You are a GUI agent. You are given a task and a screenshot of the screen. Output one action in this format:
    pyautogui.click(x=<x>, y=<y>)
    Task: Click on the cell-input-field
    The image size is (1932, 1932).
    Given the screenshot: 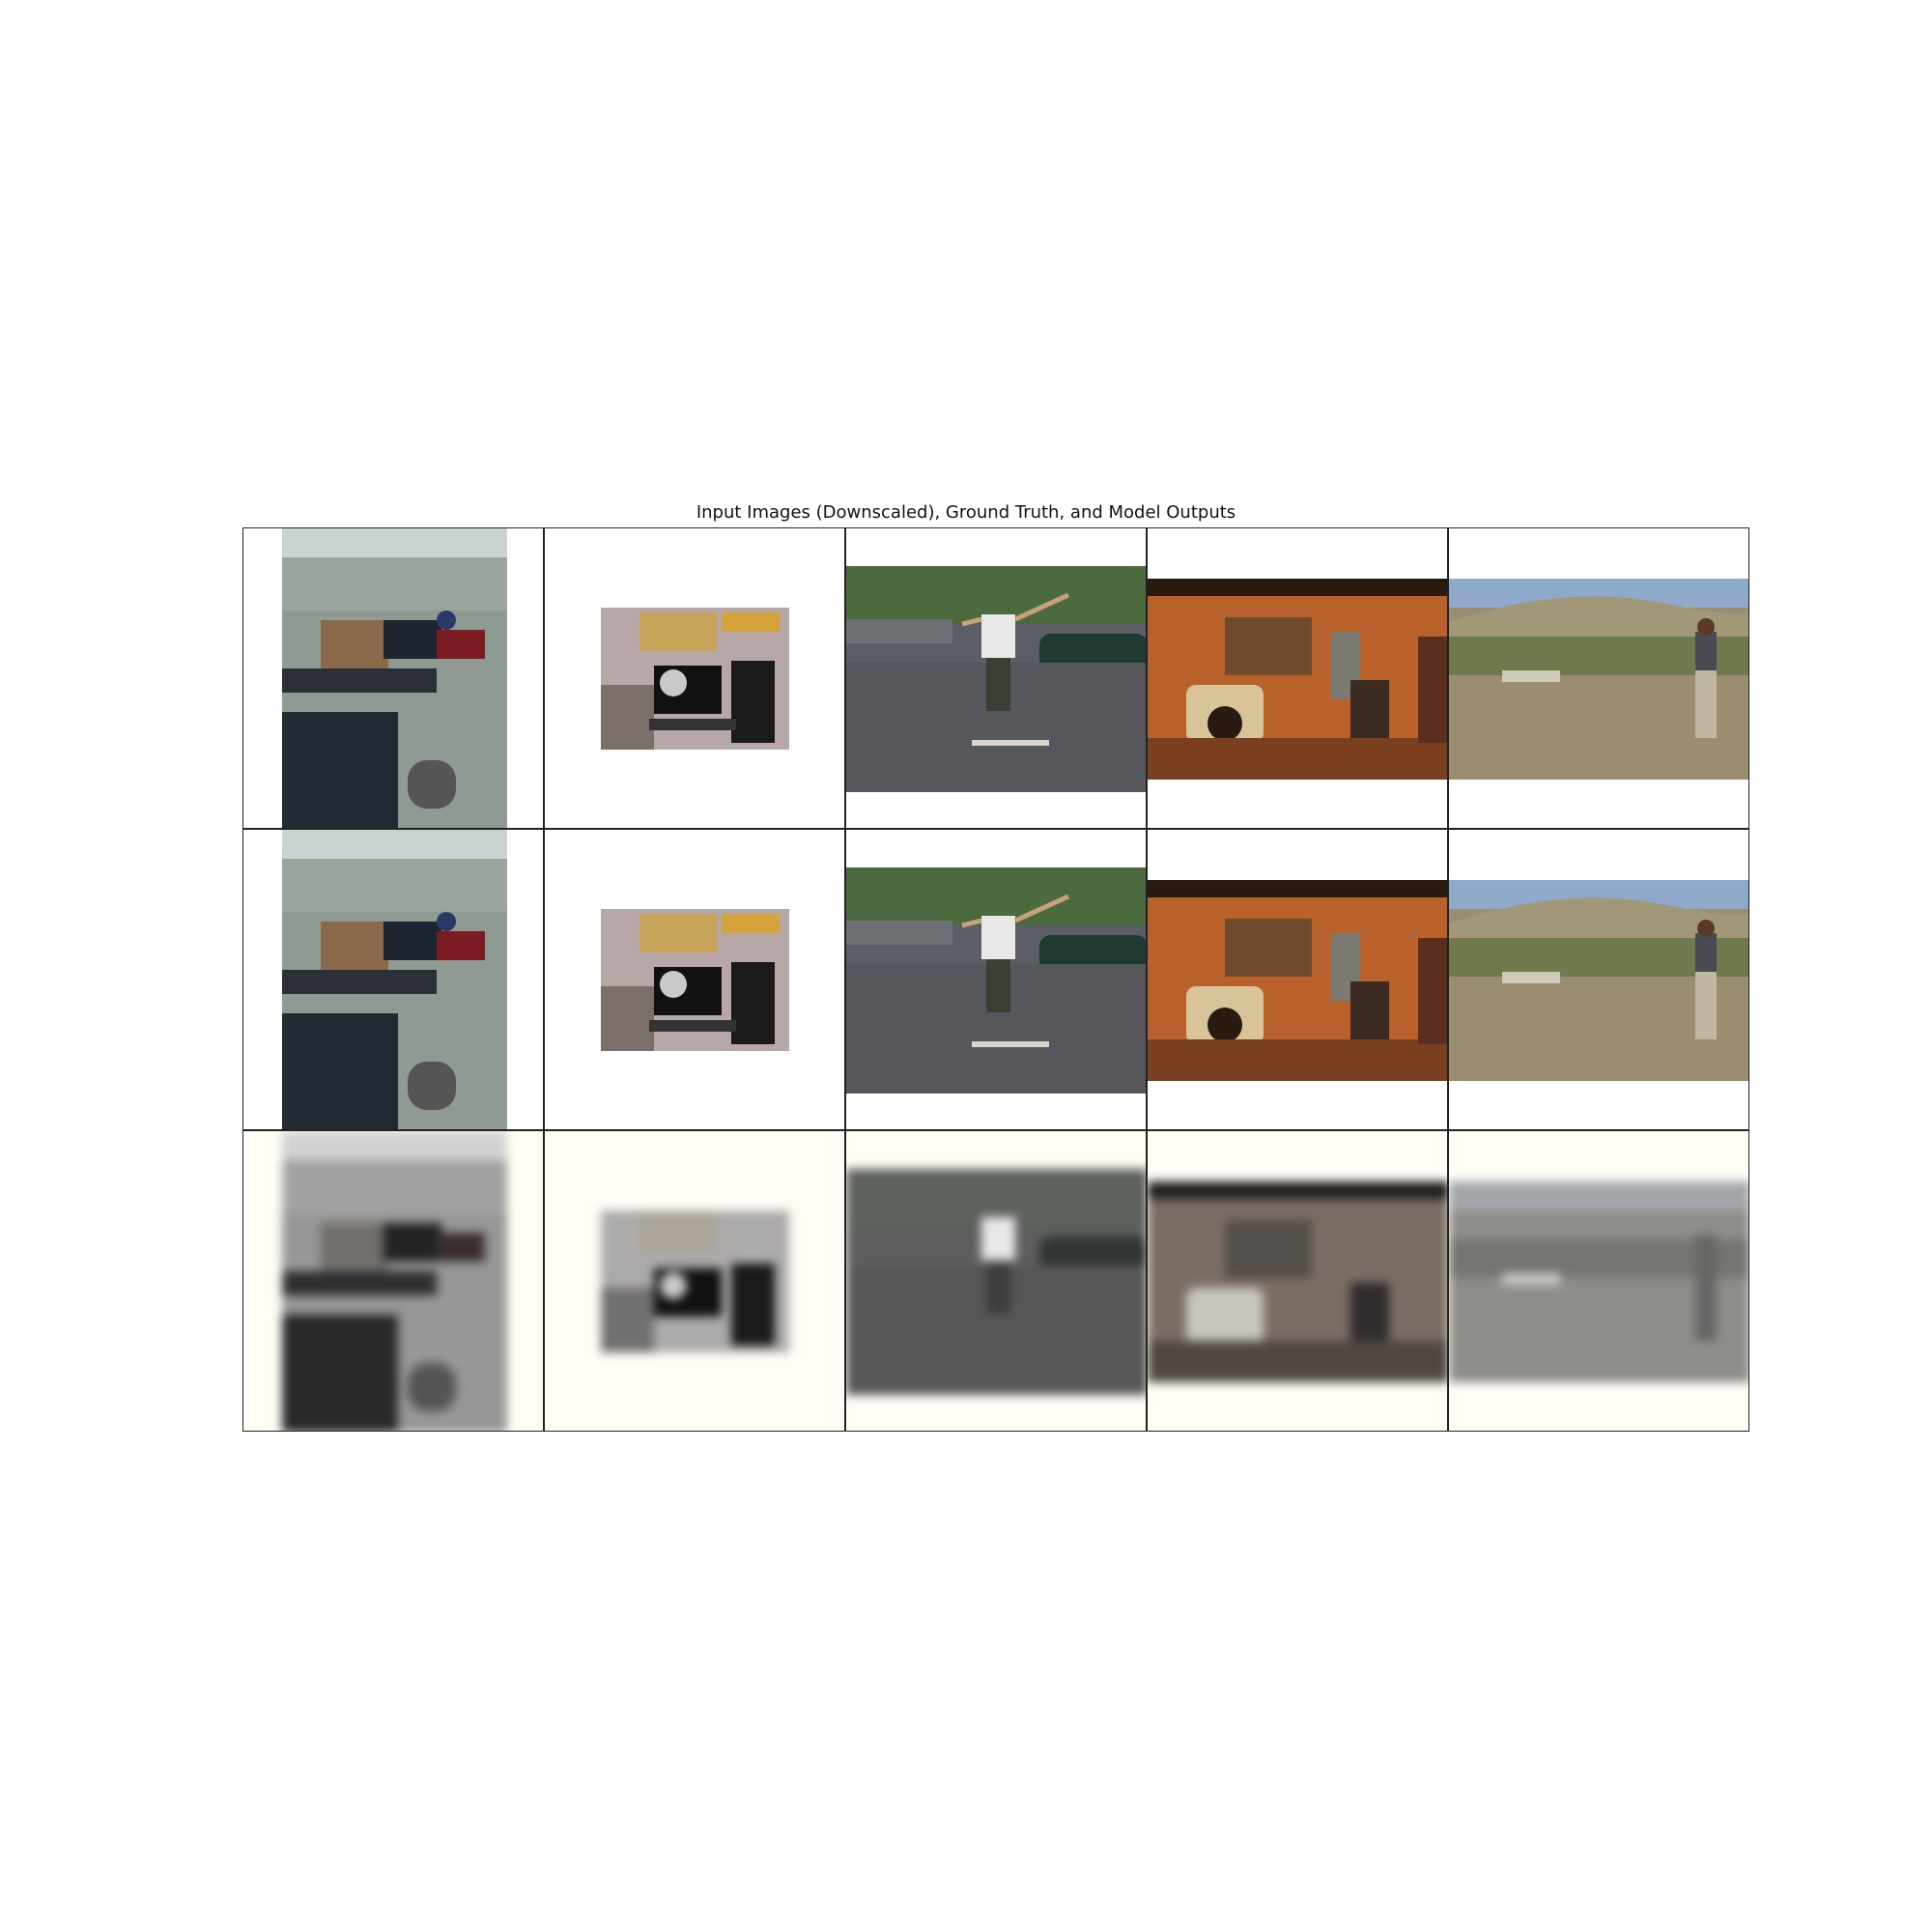 What is the action you would take?
    pyautogui.click(x=1598, y=678)
    